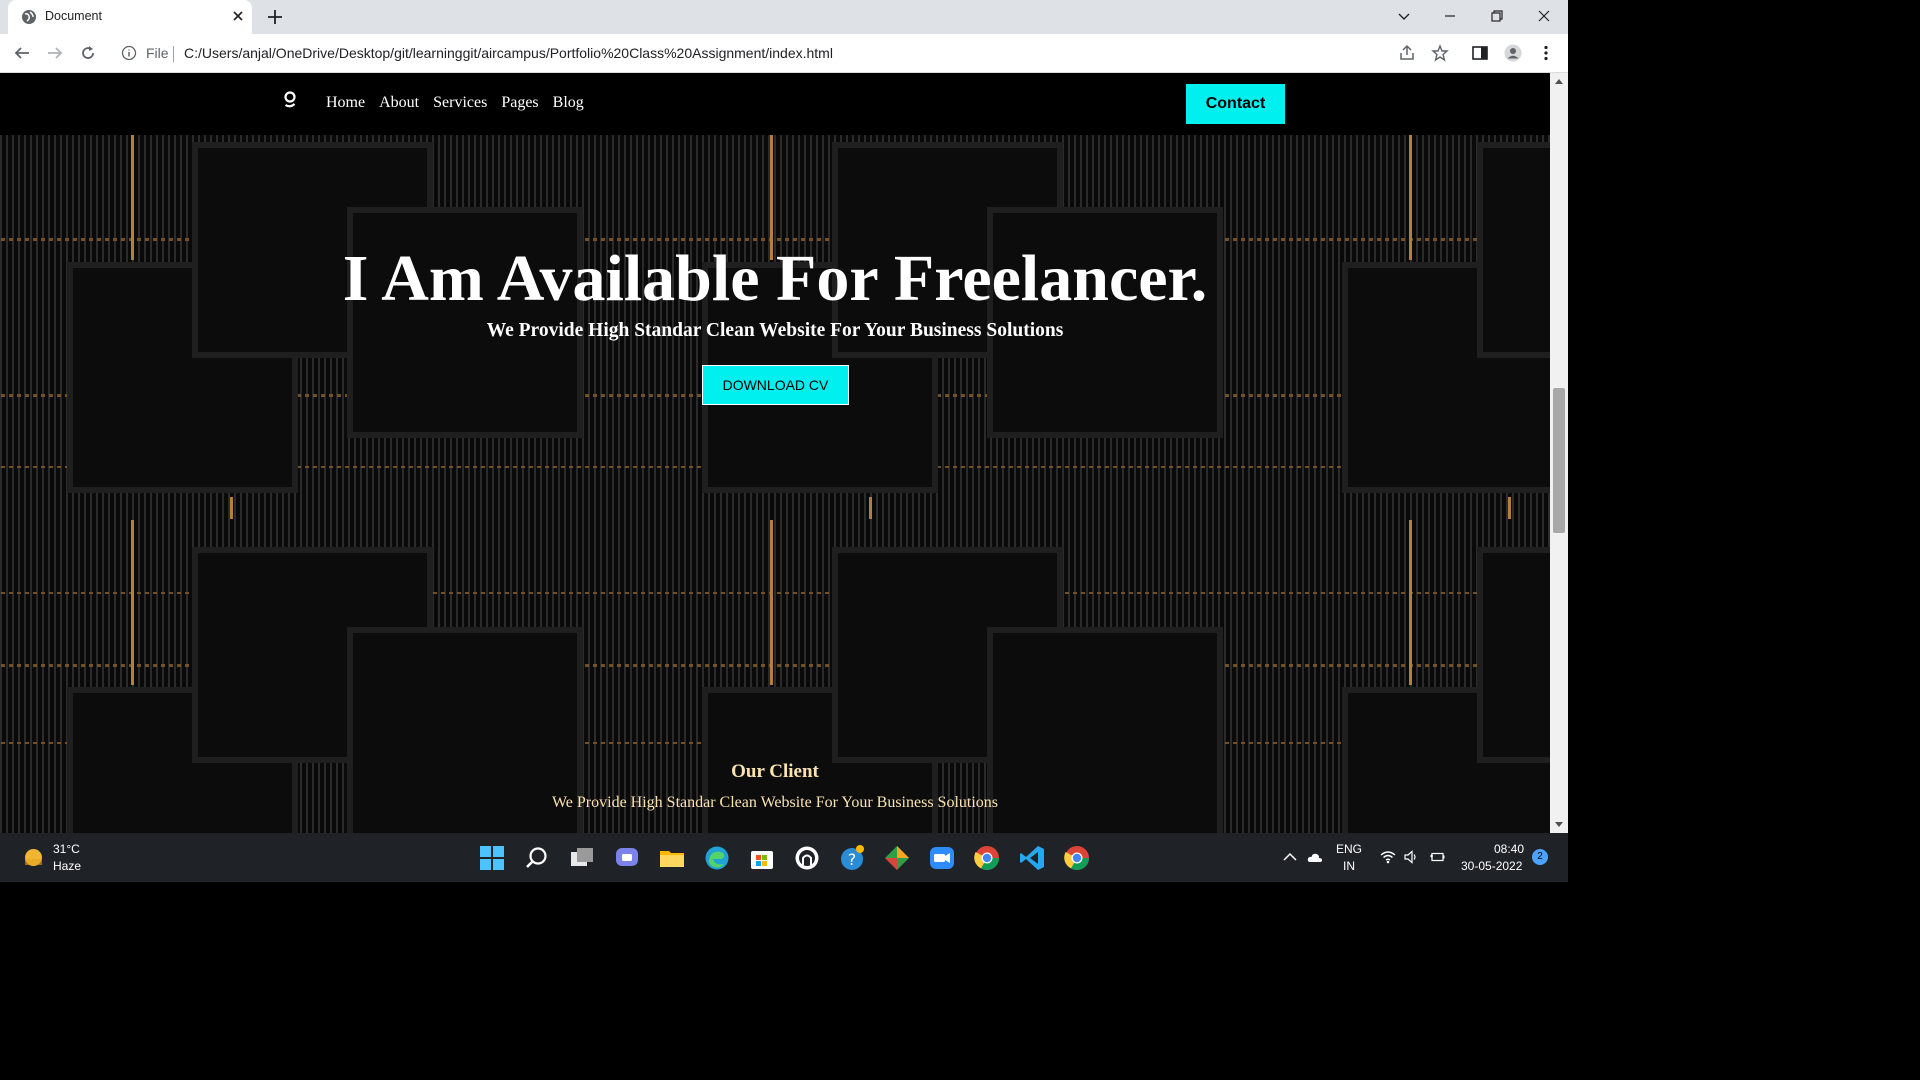 Image resolution: width=1920 pixels, height=1080 pixels. I want to click on site-nav: Home About Services Pages Blog, so click(455, 103).